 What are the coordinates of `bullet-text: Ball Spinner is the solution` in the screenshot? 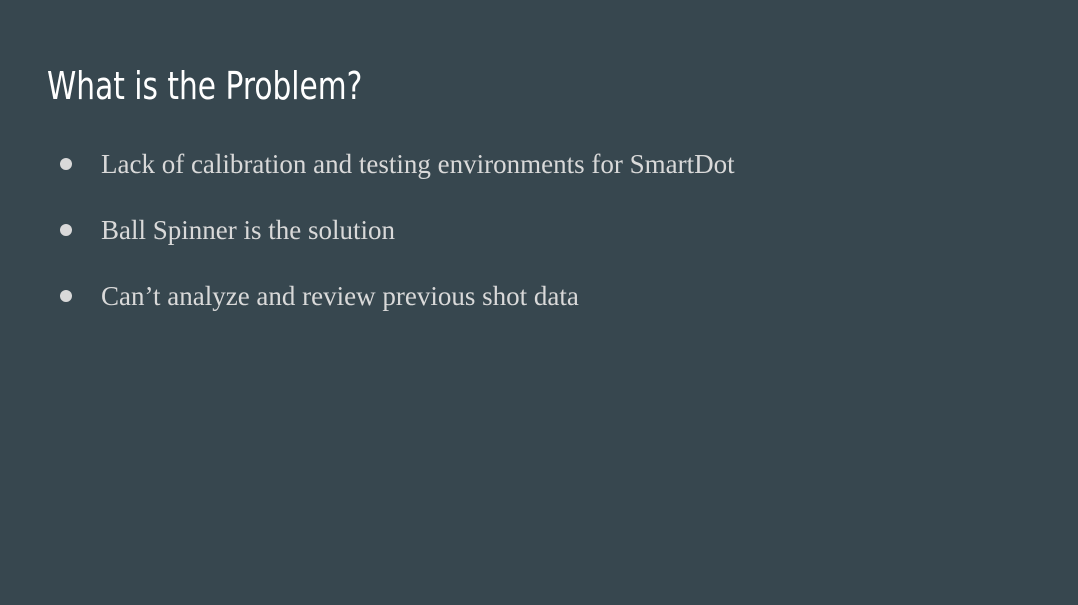 It's located at (248, 229).